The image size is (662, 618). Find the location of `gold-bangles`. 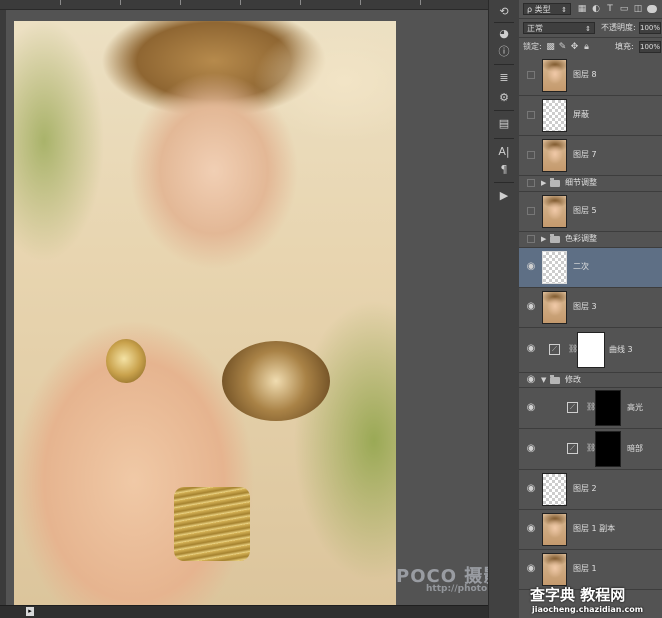

gold-bangles is located at coordinates (212, 524).